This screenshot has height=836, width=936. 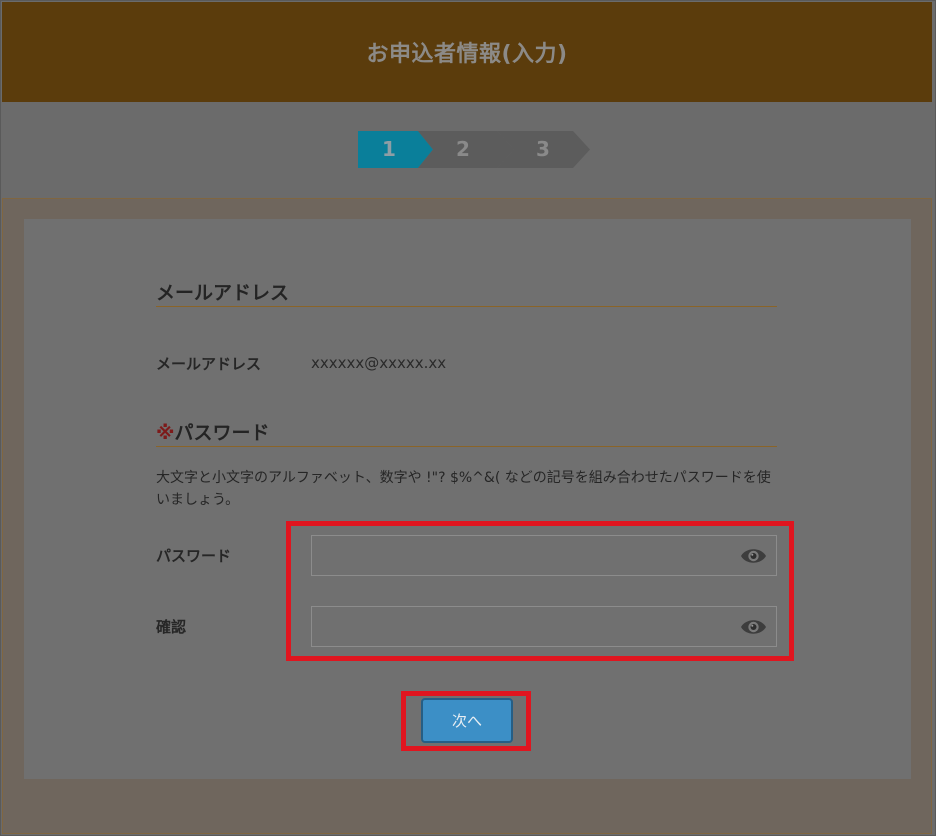 What do you see at coordinates (389, 149) in the screenshot?
I see `step-1-label: 1` at bounding box center [389, 149].